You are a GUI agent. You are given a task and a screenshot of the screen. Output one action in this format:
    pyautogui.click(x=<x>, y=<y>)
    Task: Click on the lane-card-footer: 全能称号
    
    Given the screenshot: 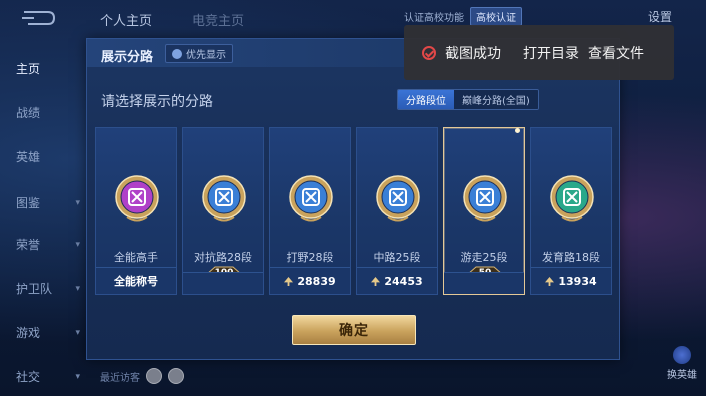 What is the action you would take?
    pyautogui.click(x=136, y=280)
    